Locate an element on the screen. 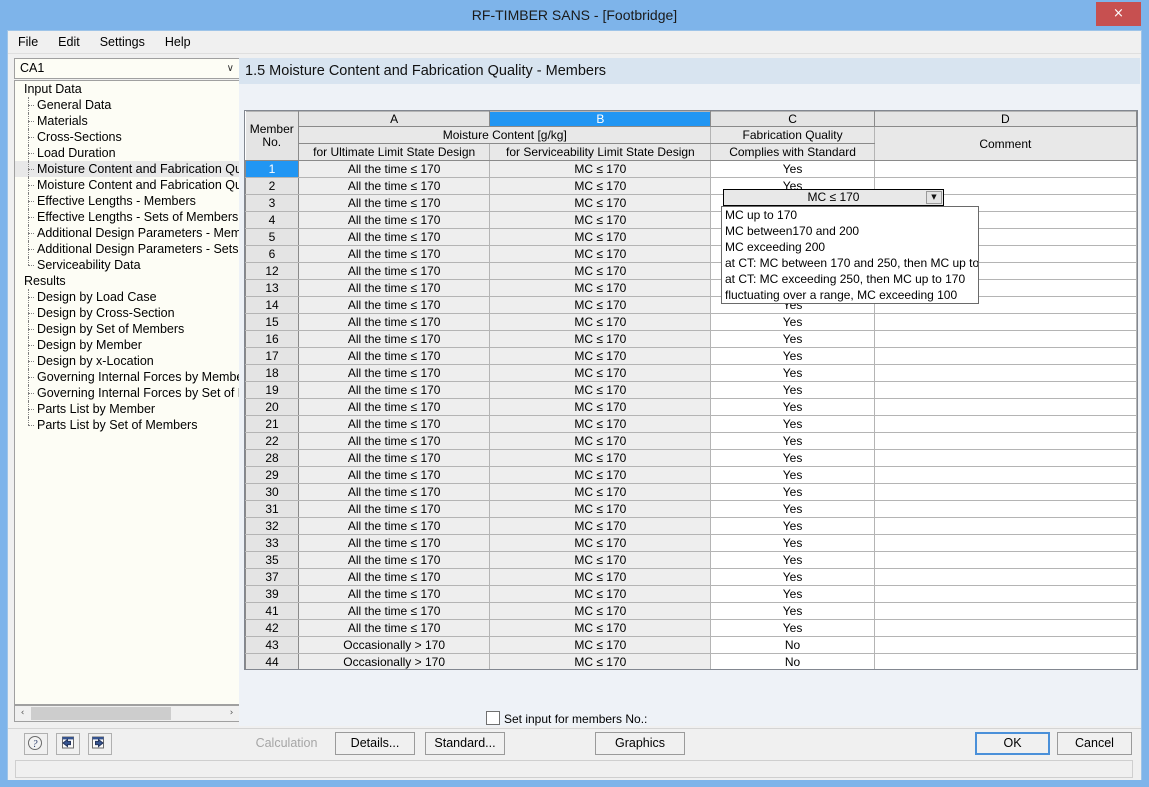  row-header-member-no: 17 is located at coordinates (272, 356).